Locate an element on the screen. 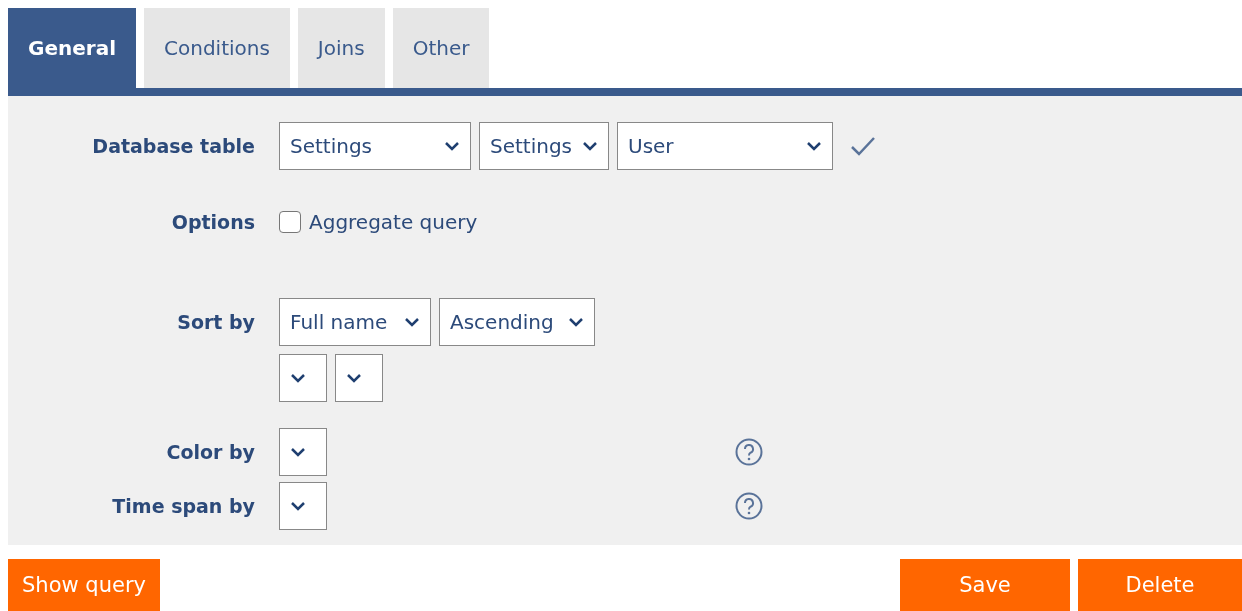 The image size is (1242, 611). dropdown-select: Full name is located at coordinates (355, 322).